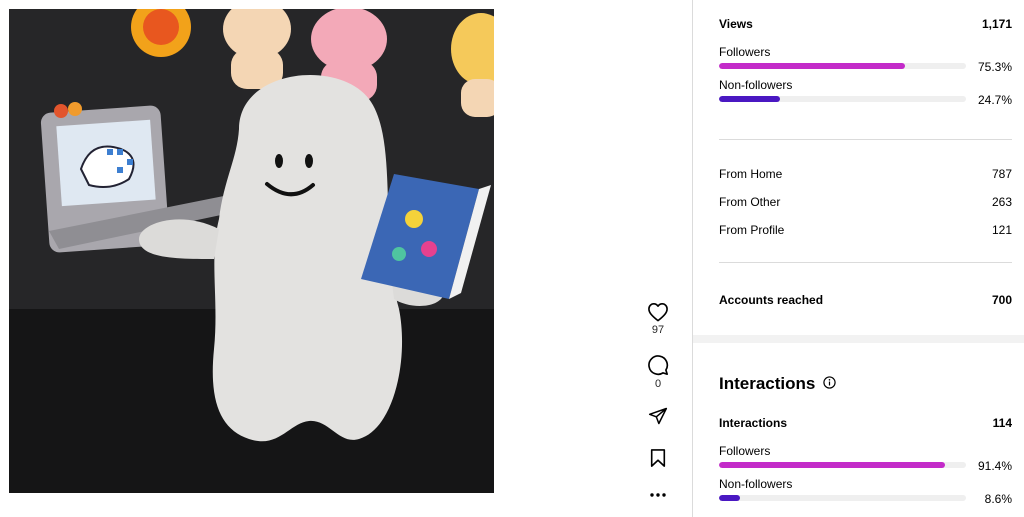  I want to click on accounts-reached-row: Accounts reached 700, so click(865, 300).